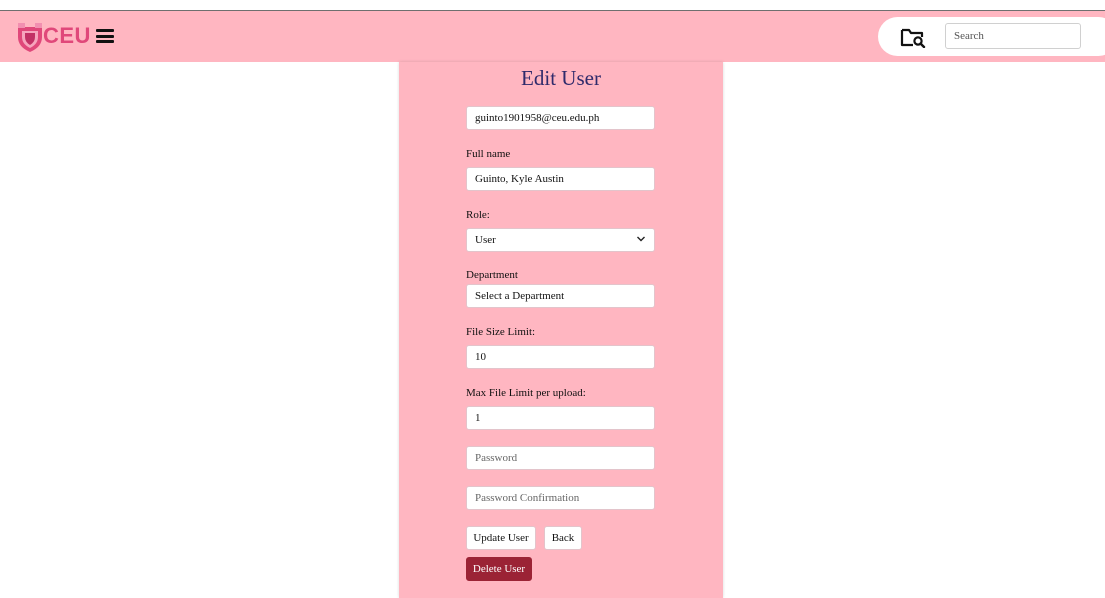  I want to click on ceu-logo: CEU, so click(53, 38).